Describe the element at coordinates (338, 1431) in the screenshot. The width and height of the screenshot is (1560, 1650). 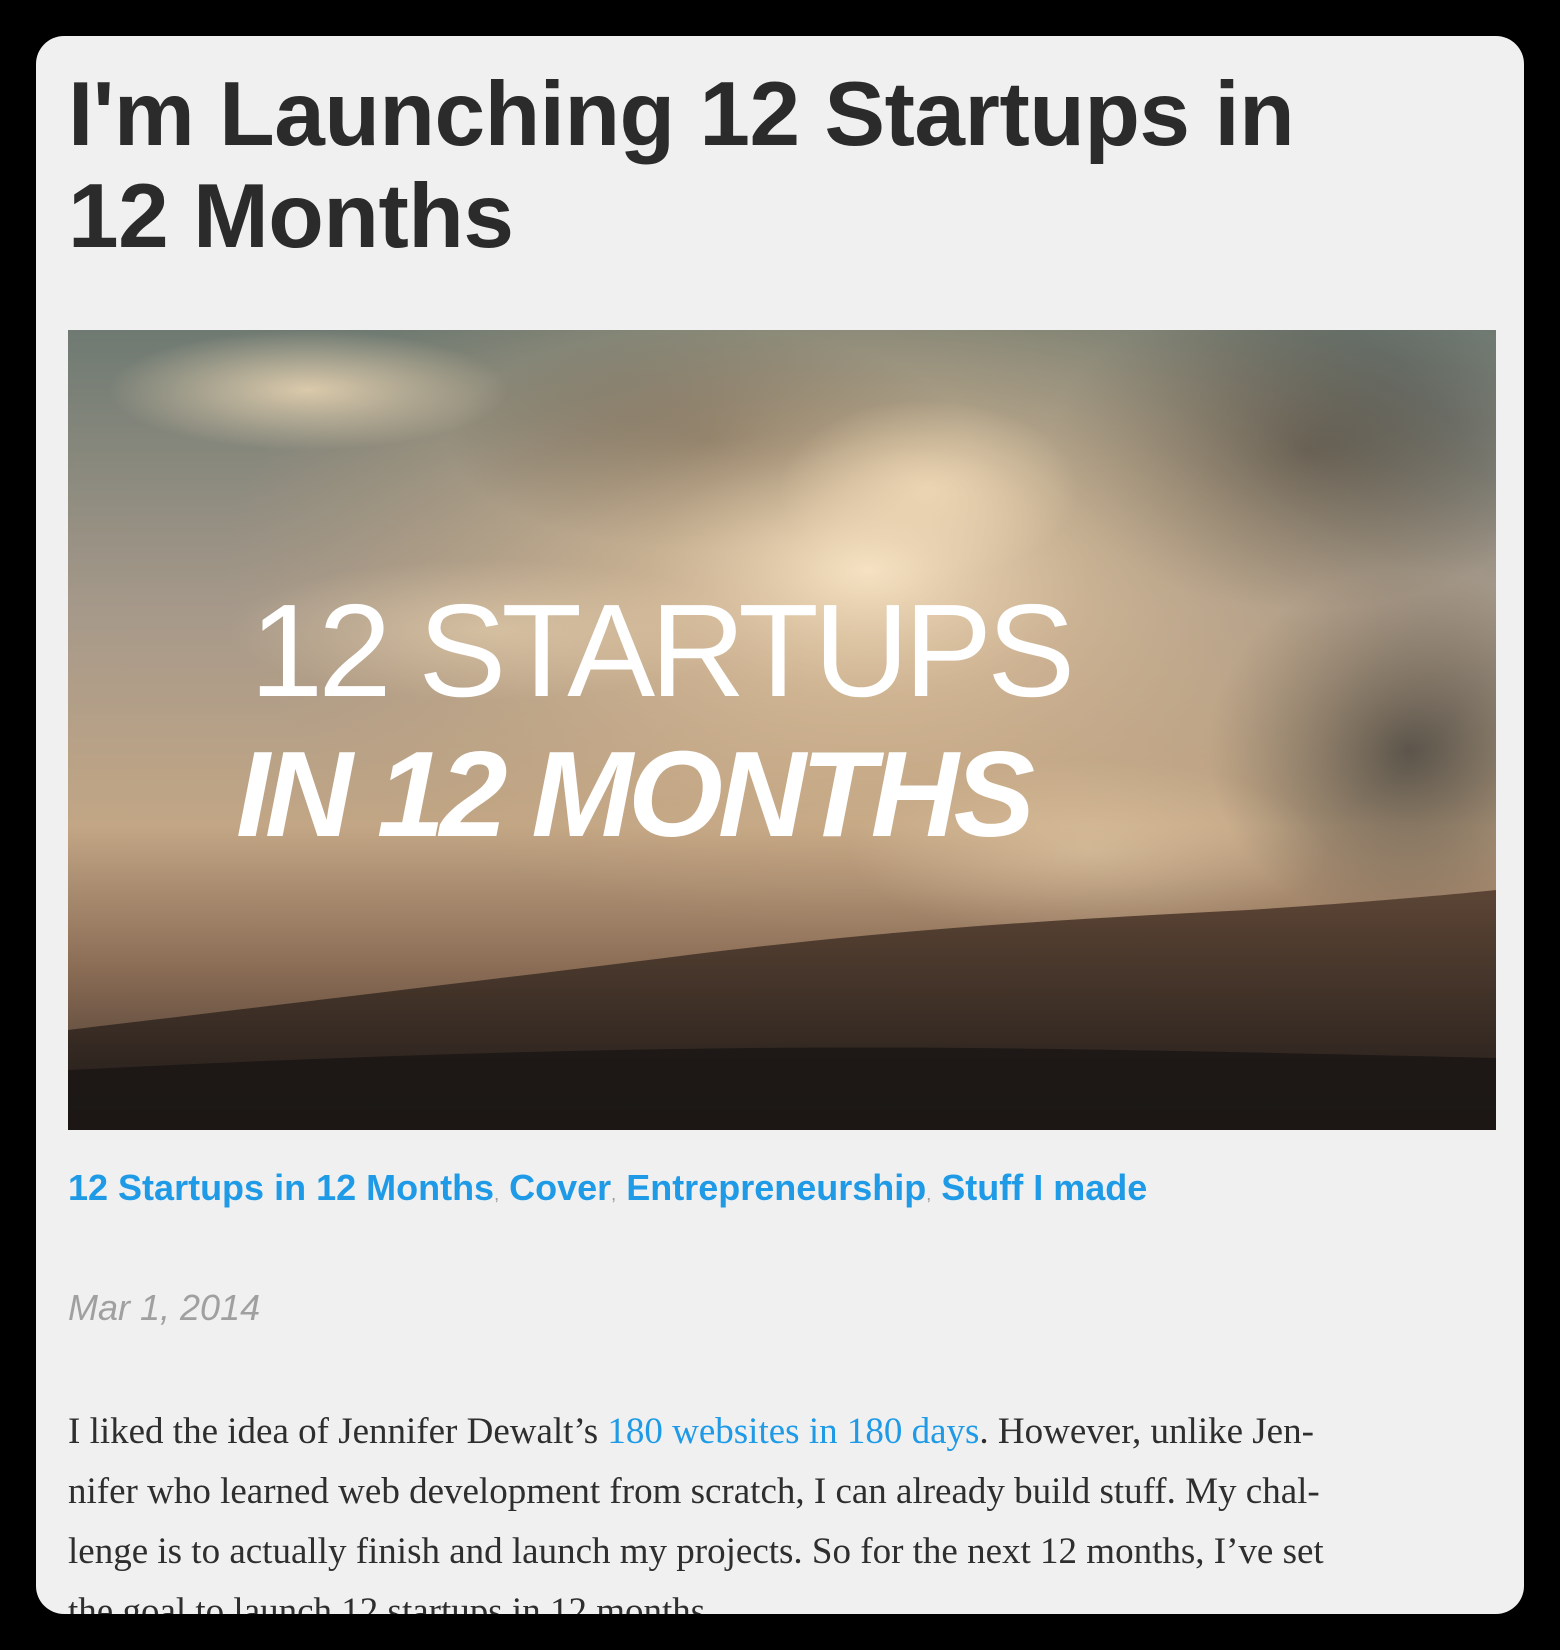
I see `body-line1-before: I liked the idea of Jennifer Dewalt’s` at that location.